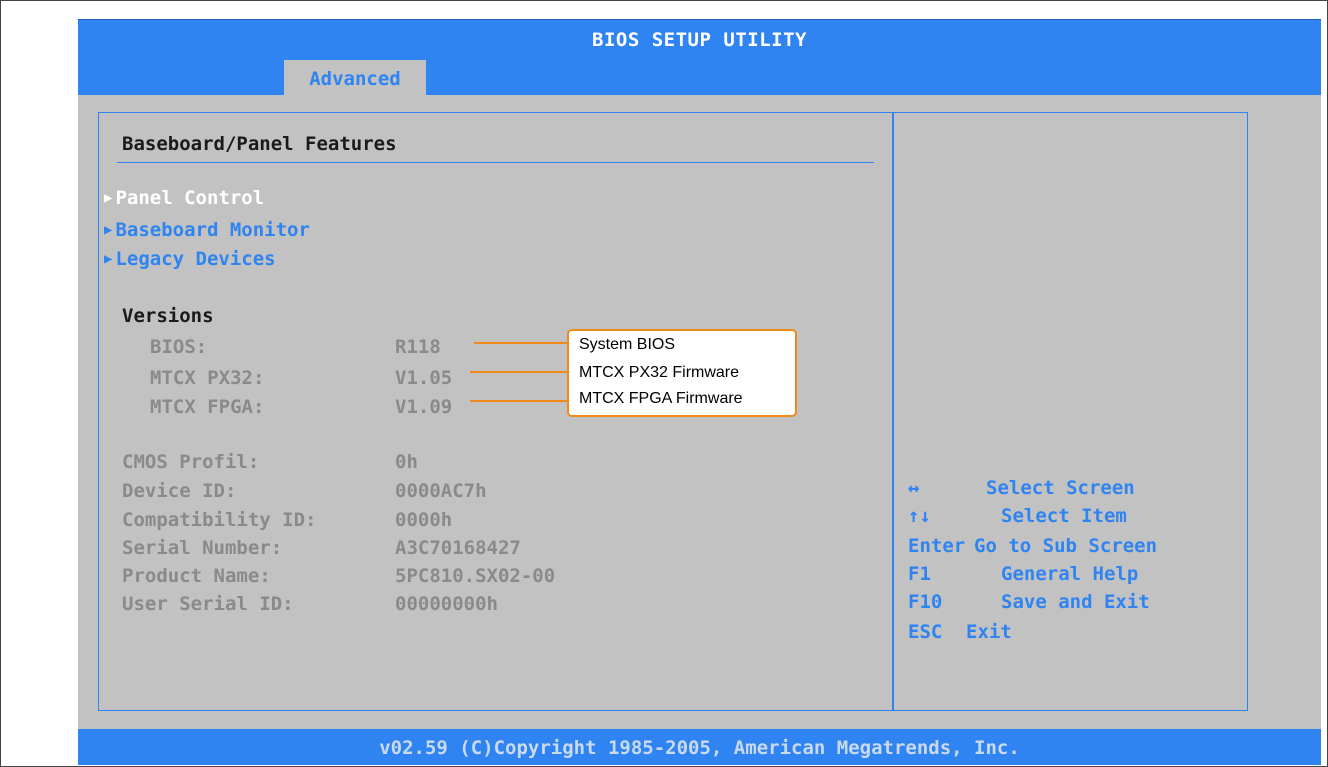  What do you see at coordinates (659, 372) in the screenshot?
I see `callout-label-px32-firmware: MTCX PX32 Firmware` at bounding box center [659, 372].